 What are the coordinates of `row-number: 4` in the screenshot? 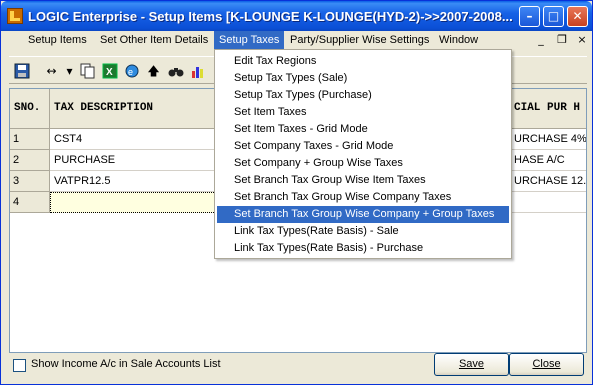 It's located at (30, 202).